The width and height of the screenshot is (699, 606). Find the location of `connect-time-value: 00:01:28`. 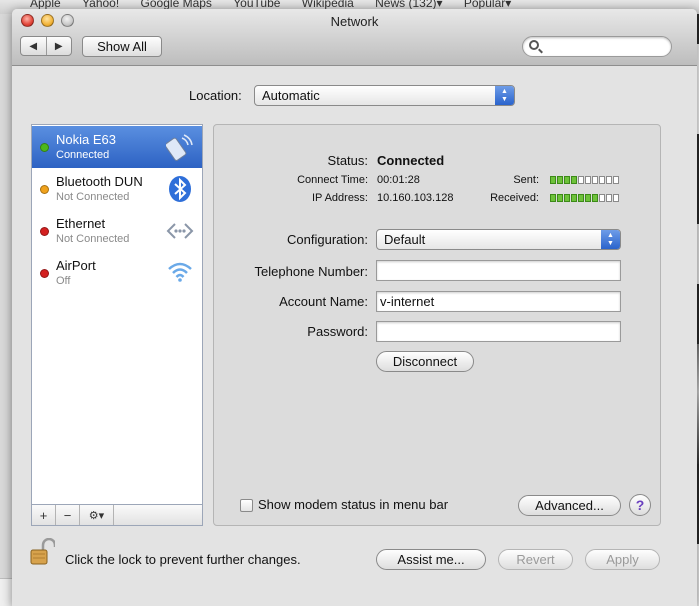

connect-time-value: 00:01:28 is located at coordinates (398, 180).